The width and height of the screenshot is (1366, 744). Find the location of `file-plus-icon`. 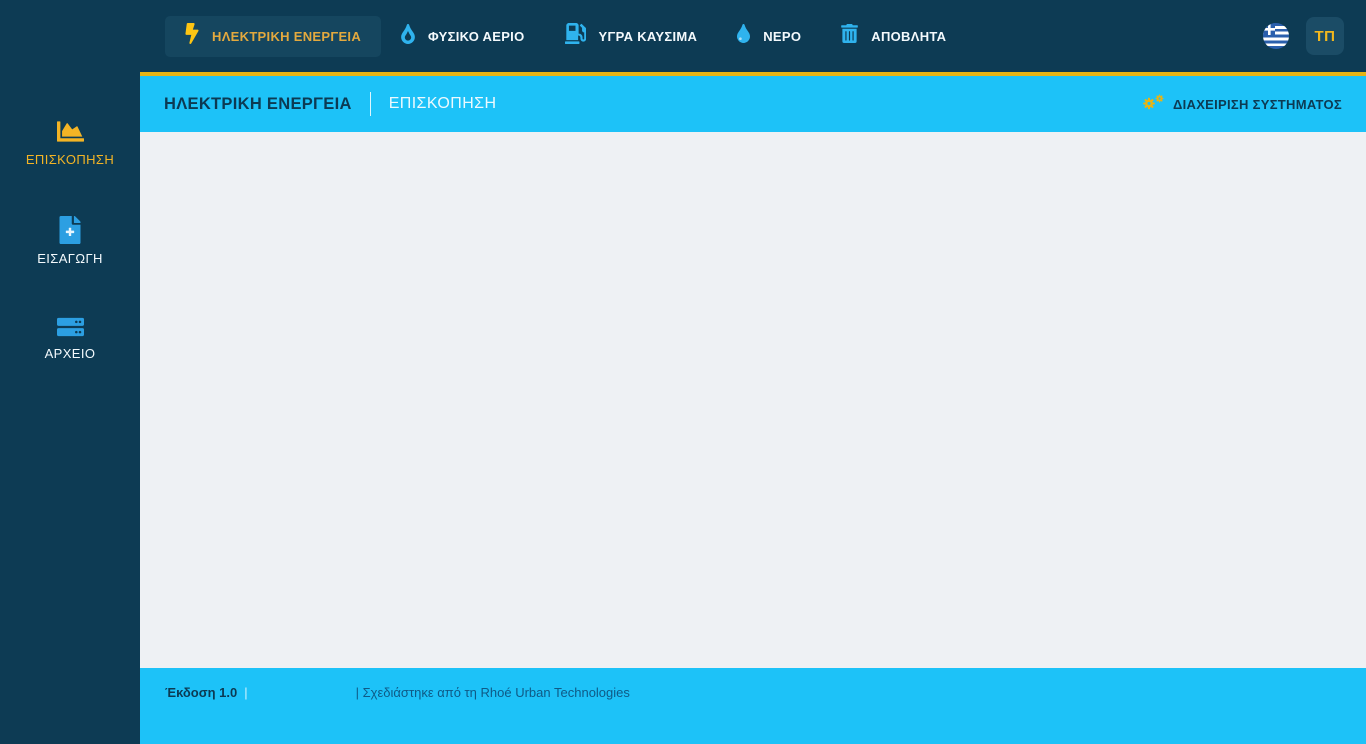

file-plus-icon is located at coordinates (70, 230).